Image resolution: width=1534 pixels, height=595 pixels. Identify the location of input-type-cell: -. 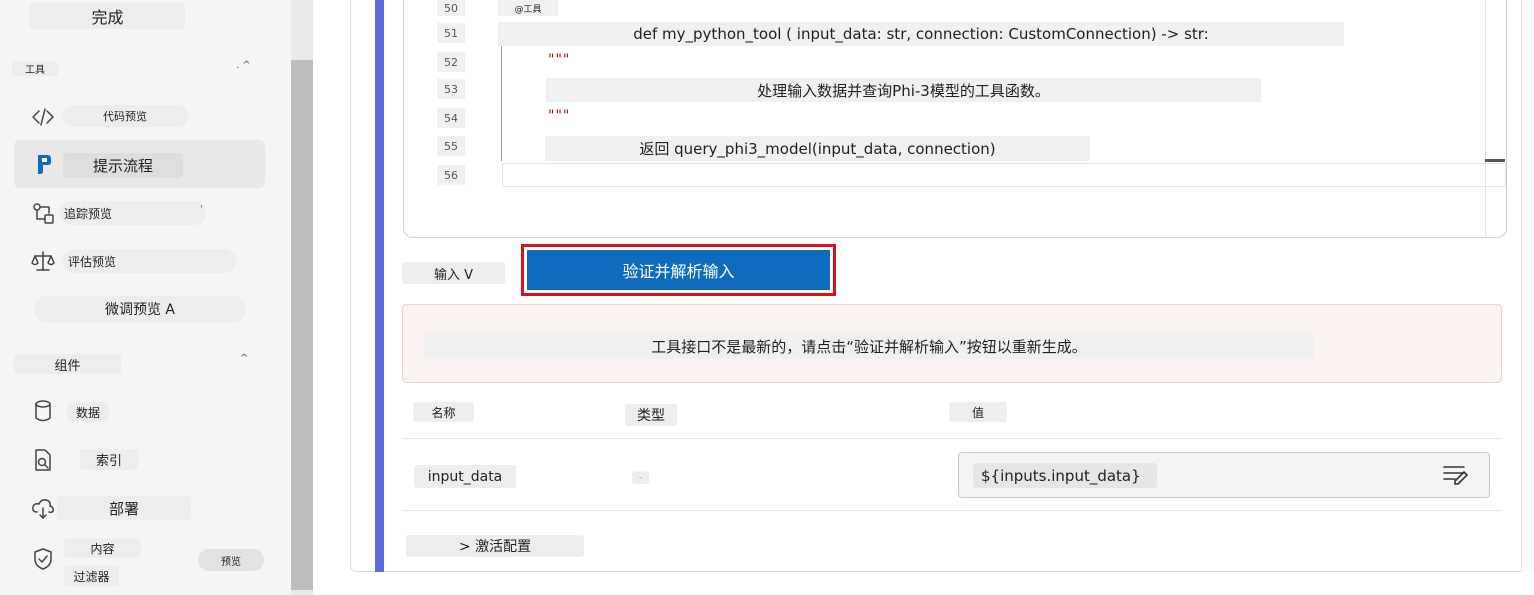
(640, 477).